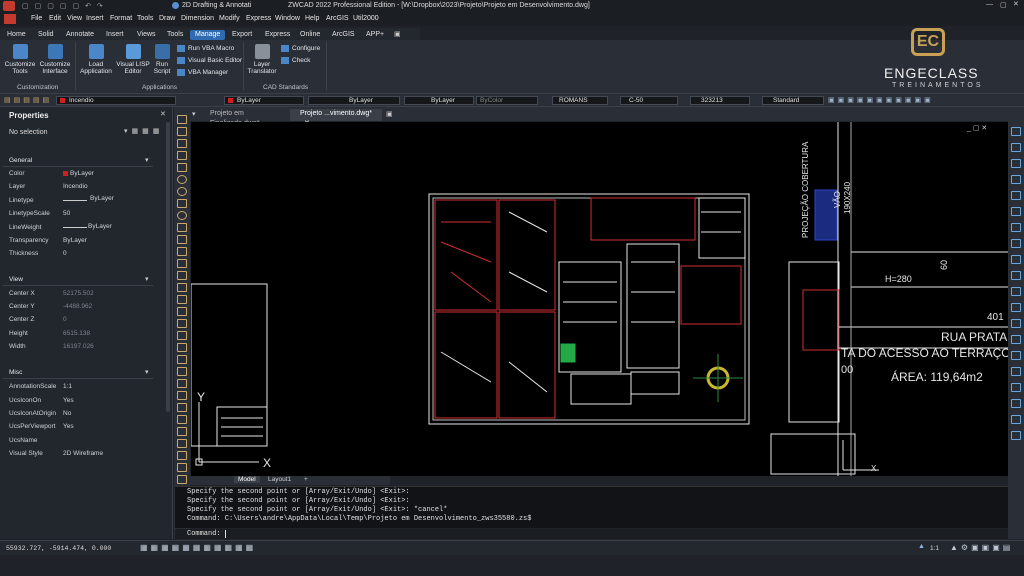  Describe the element at coordinates (202, 72) in the screenshot. I see `vba-manager-button: VBA Manager` at that location.